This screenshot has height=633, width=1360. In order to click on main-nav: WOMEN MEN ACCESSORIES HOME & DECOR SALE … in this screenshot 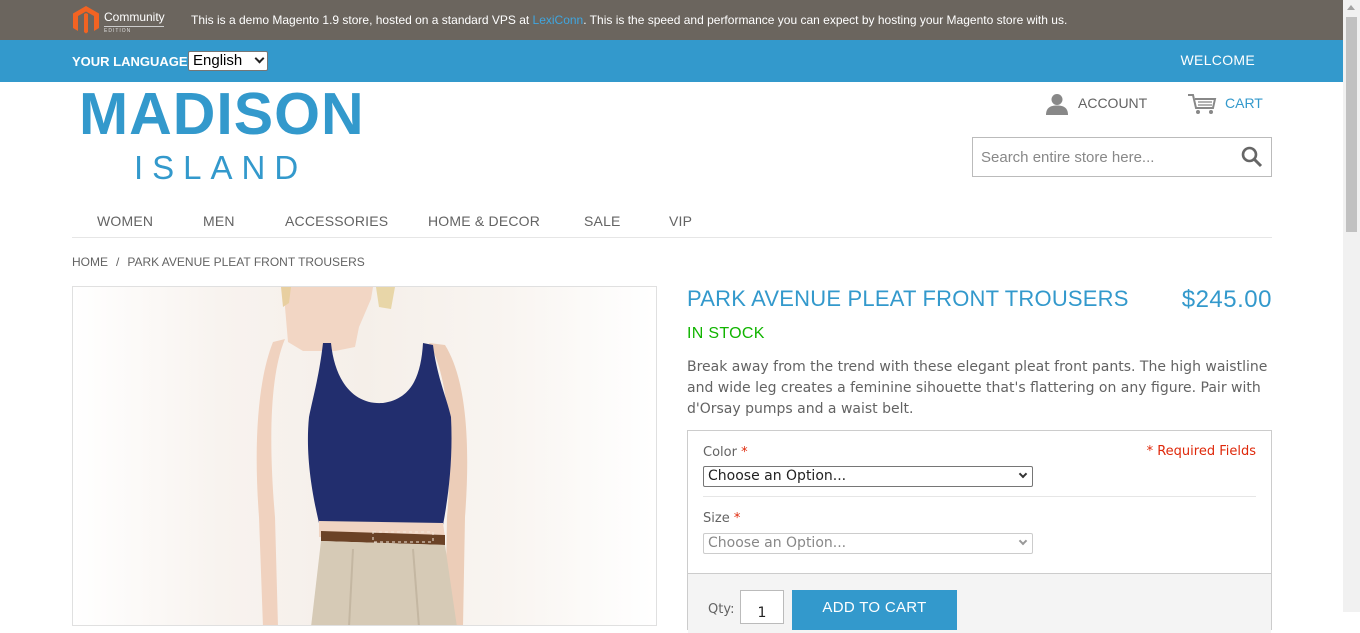, I will do `click(672, 221)`.